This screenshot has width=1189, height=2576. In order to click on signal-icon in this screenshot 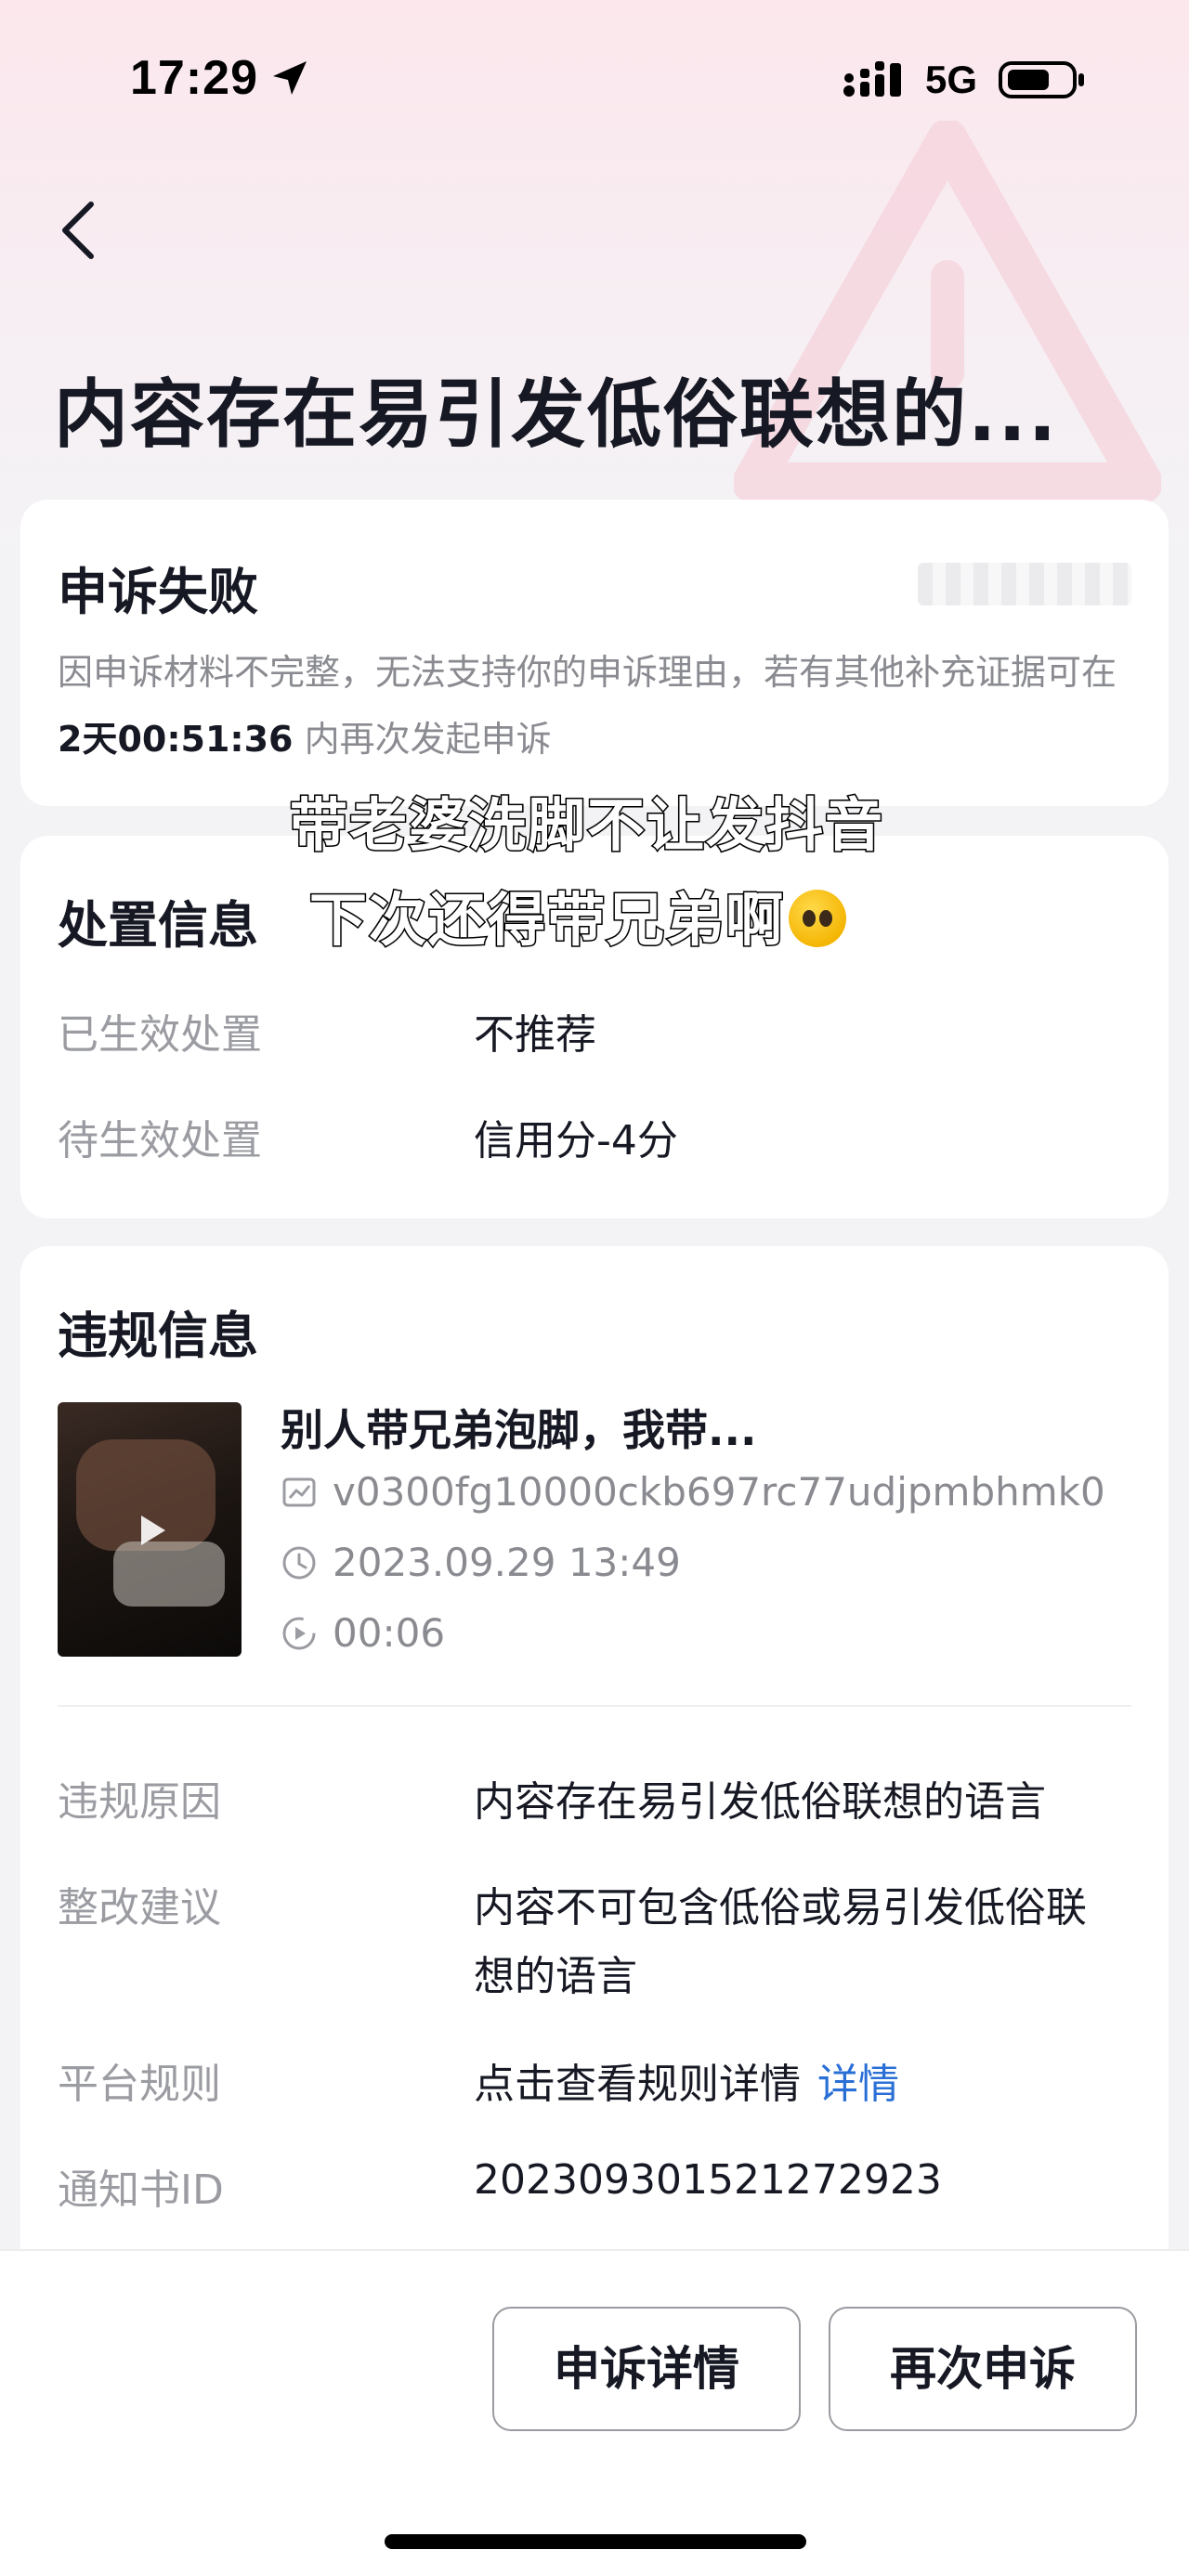, I will do `click(872, 79)`.